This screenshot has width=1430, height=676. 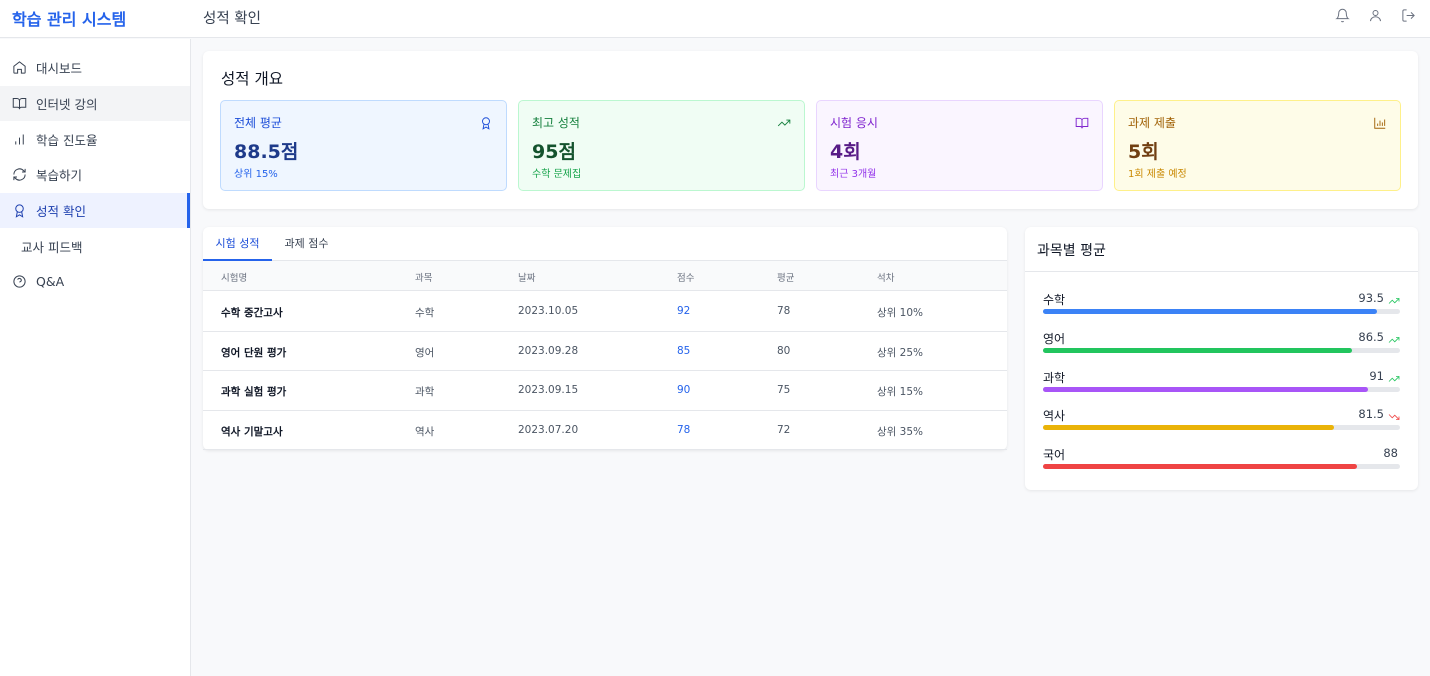 I want to click on exam-score: 78, so click(x=684, y=429).